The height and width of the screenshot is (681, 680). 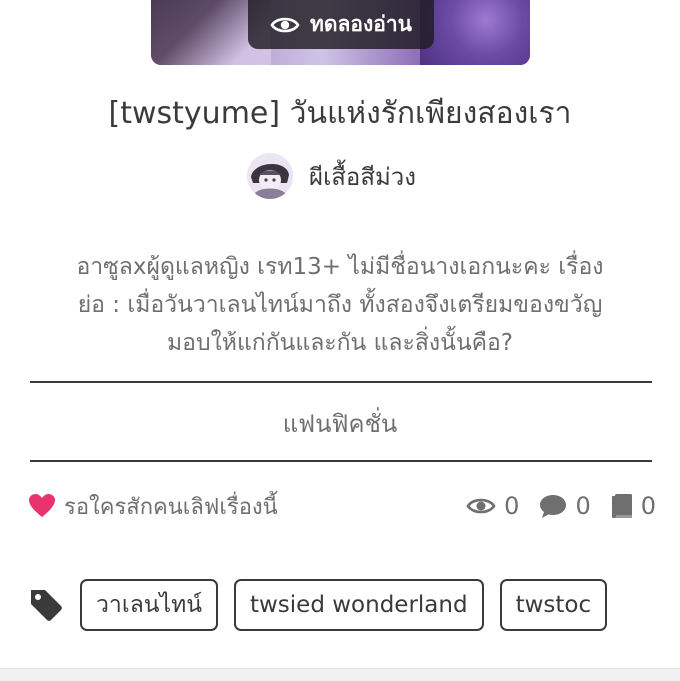 I want to click on story-category: แฟนฟิคชั่น, so click(x=340, y=423).